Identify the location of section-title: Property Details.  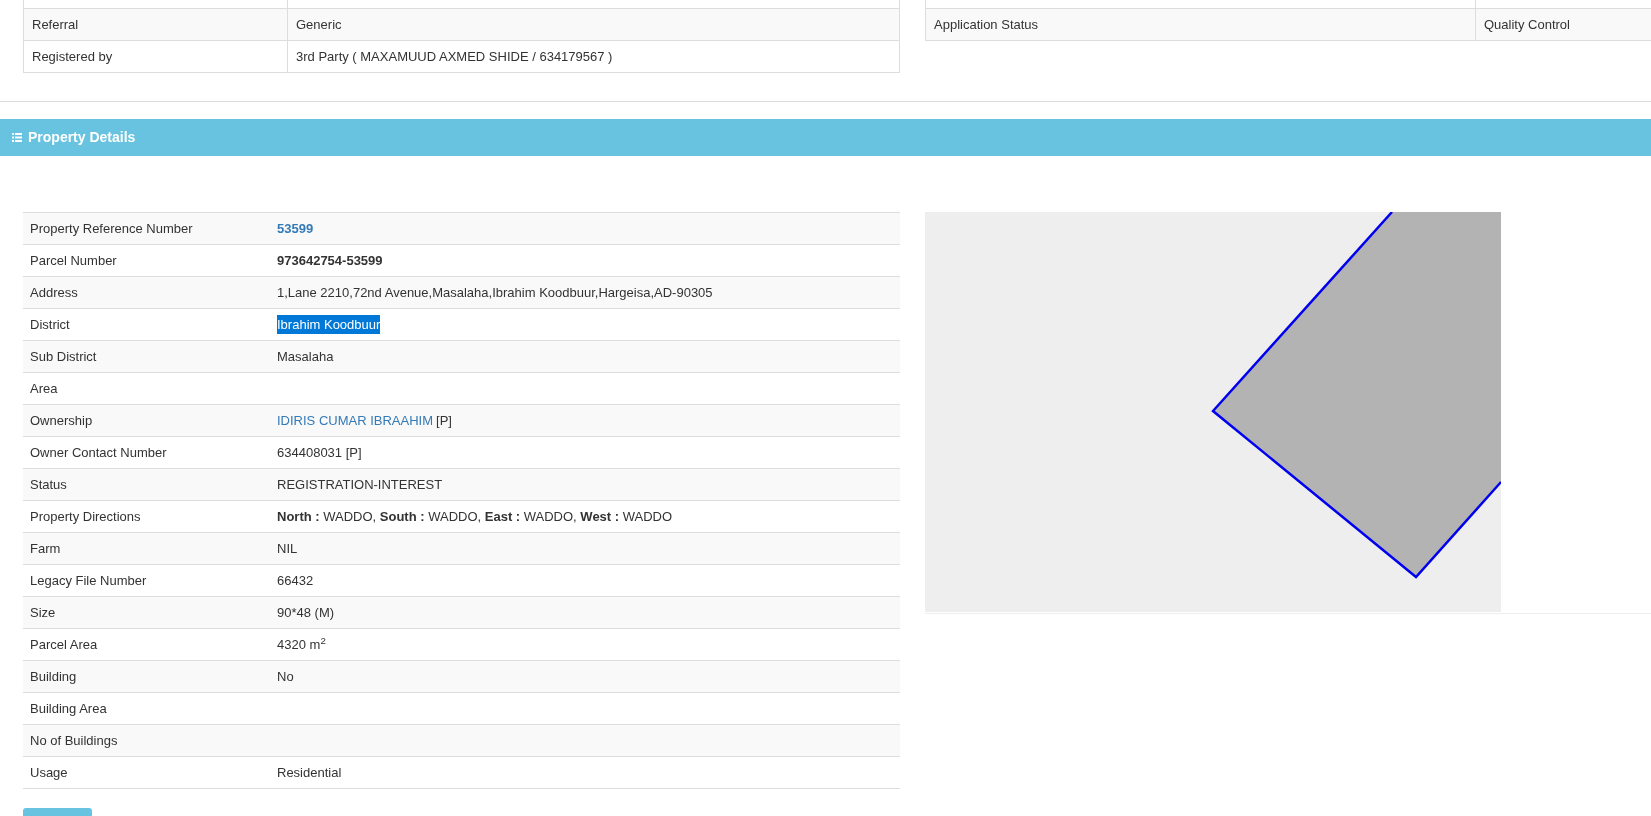
(82, 137).